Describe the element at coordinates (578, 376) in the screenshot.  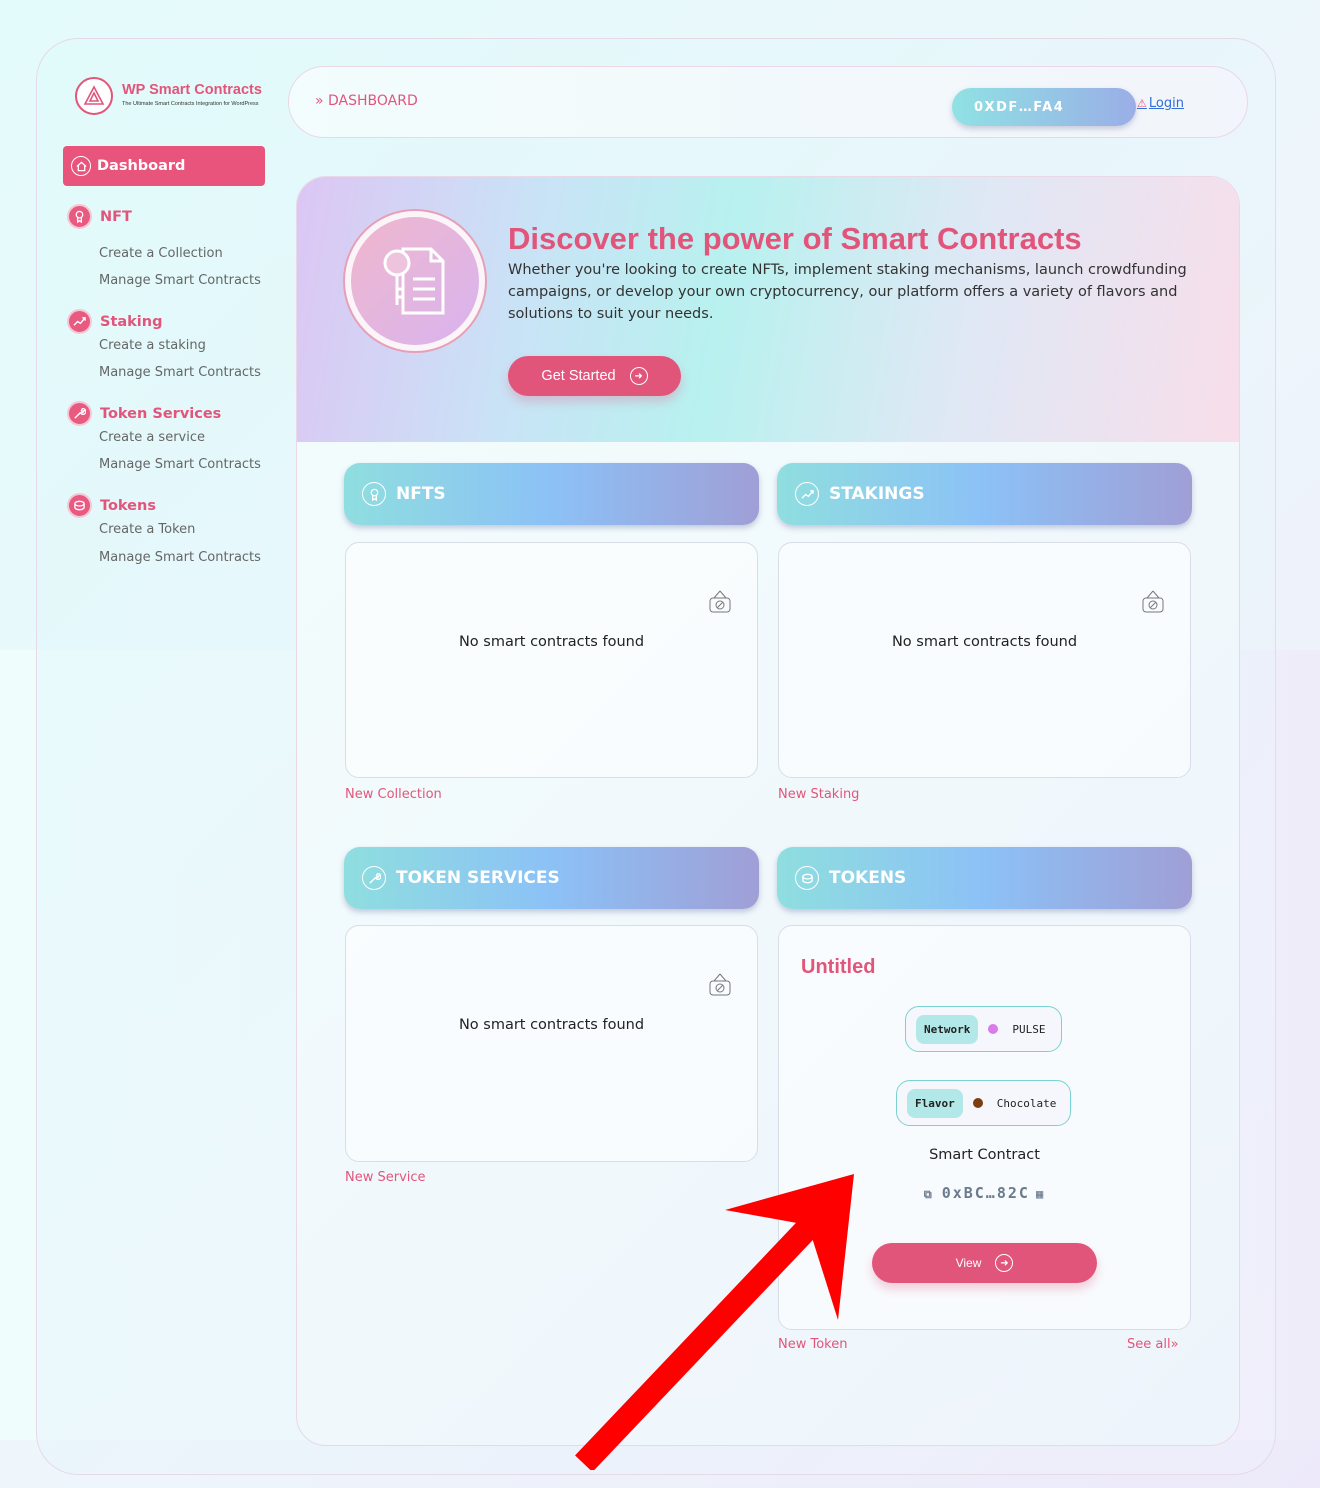
I see `get-started-label: Get Started` at that location.